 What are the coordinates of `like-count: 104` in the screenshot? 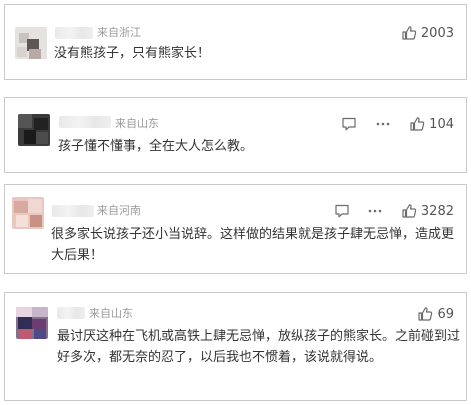 It's located at (441, 124).